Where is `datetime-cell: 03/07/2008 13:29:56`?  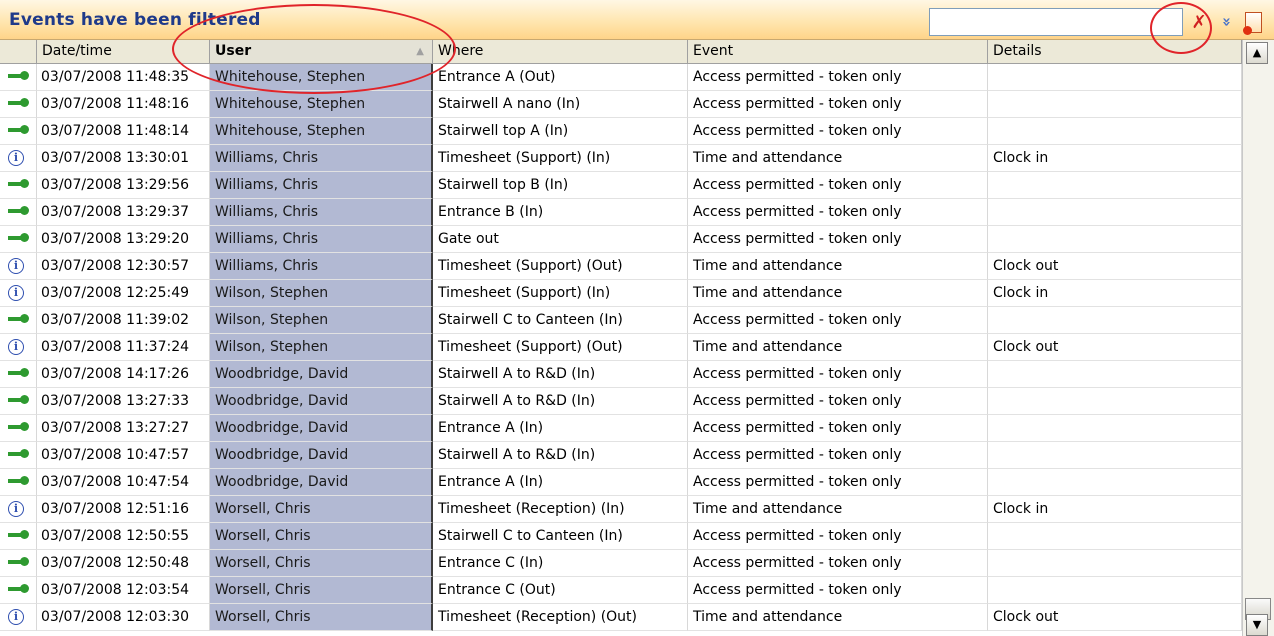 datetime-cell: 03/07/2008 13:29:56 is located at coordinates (123, 185).